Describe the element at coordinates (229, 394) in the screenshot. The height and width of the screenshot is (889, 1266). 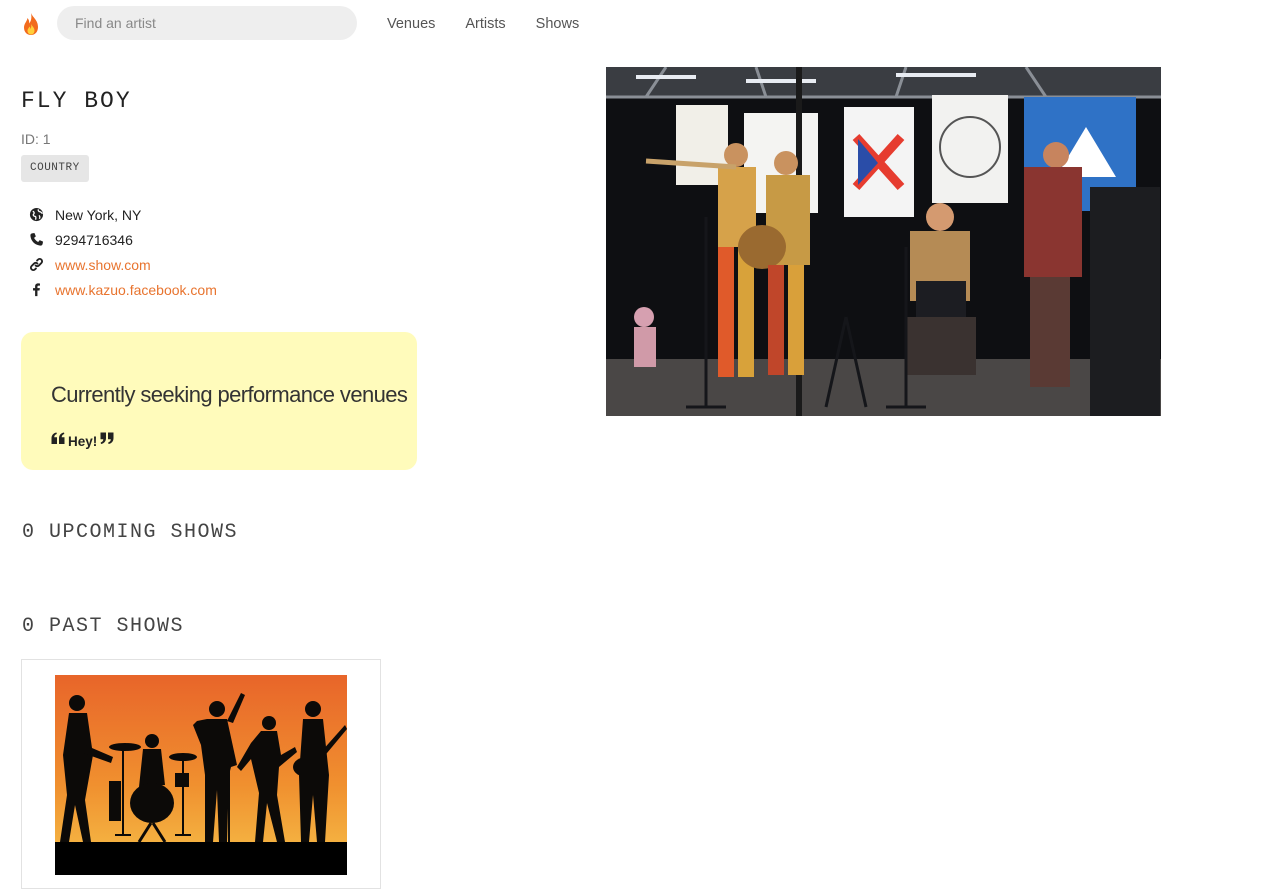
I see `seeking-title: Currently seeking performance venues` at that location.